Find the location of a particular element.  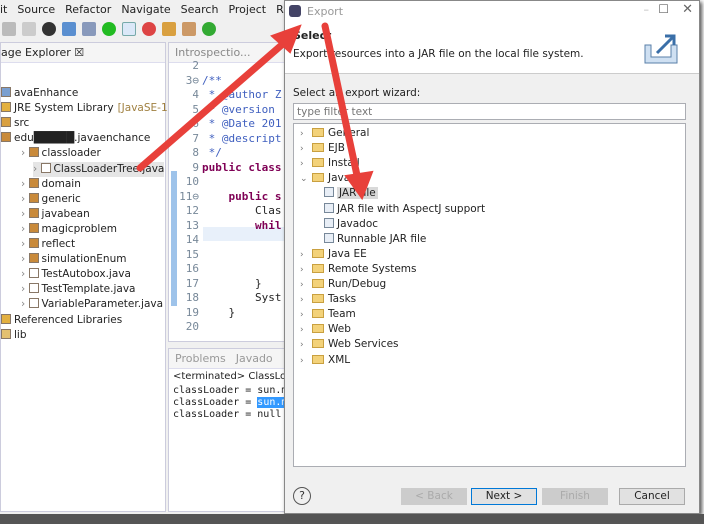

annotation-arrow-to-jar is located at coordinates (341, 103).